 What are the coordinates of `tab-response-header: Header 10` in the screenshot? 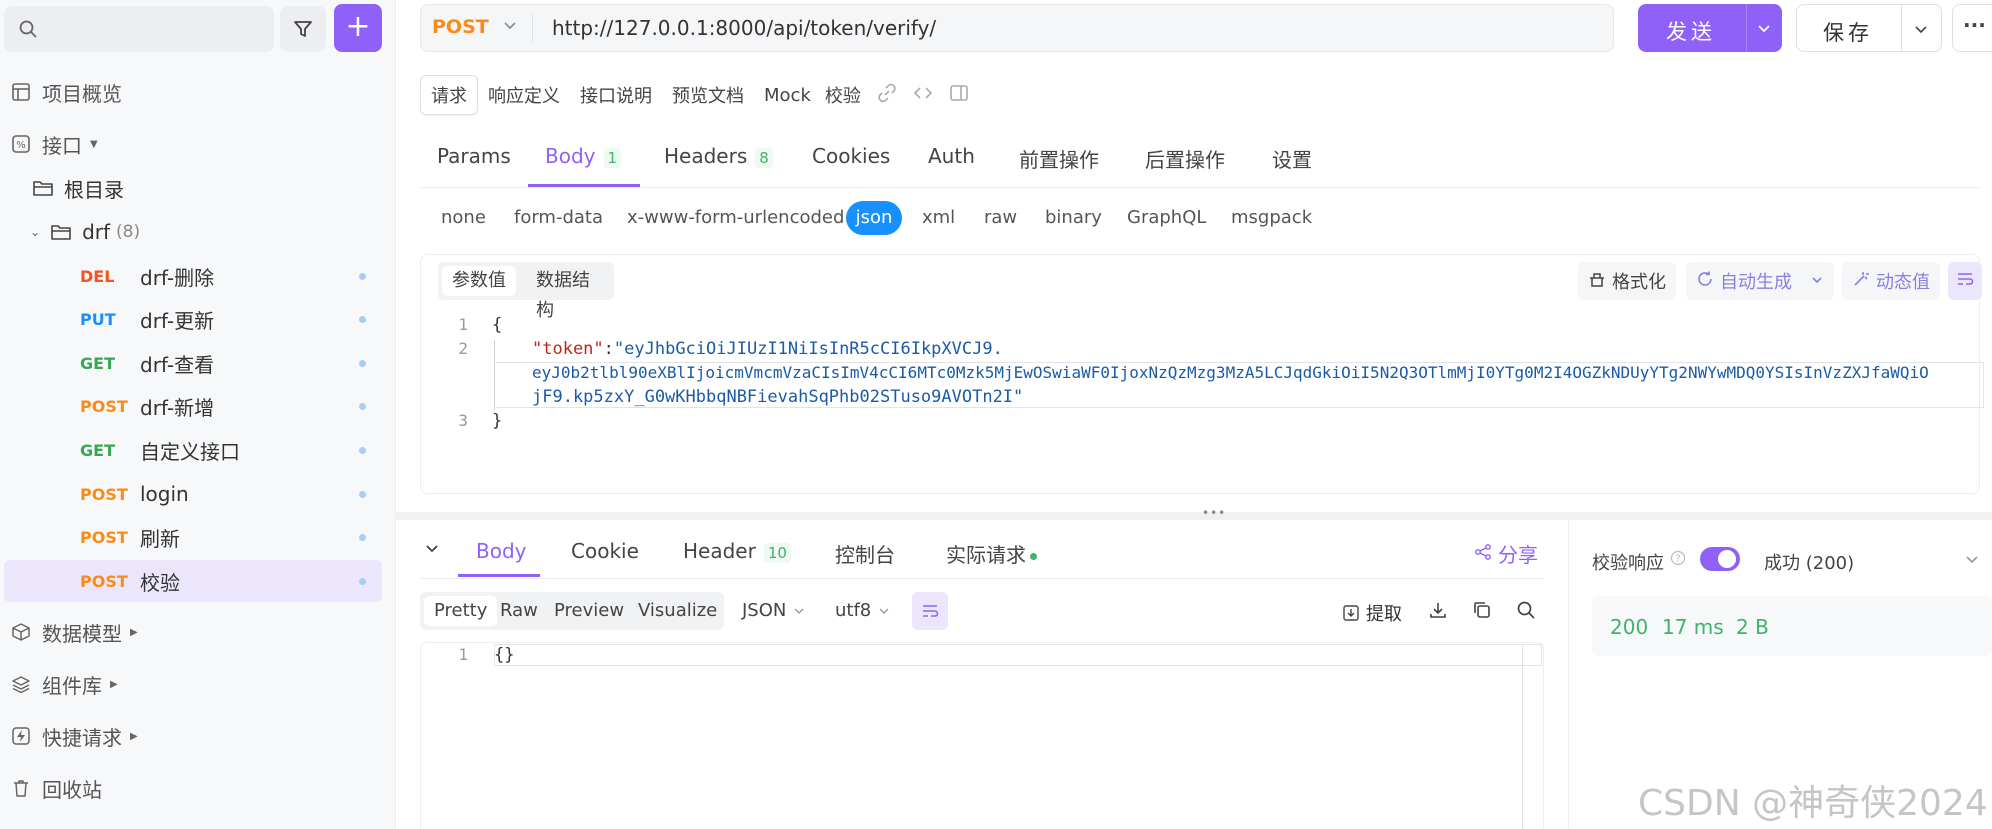 It's located at (737, 551).